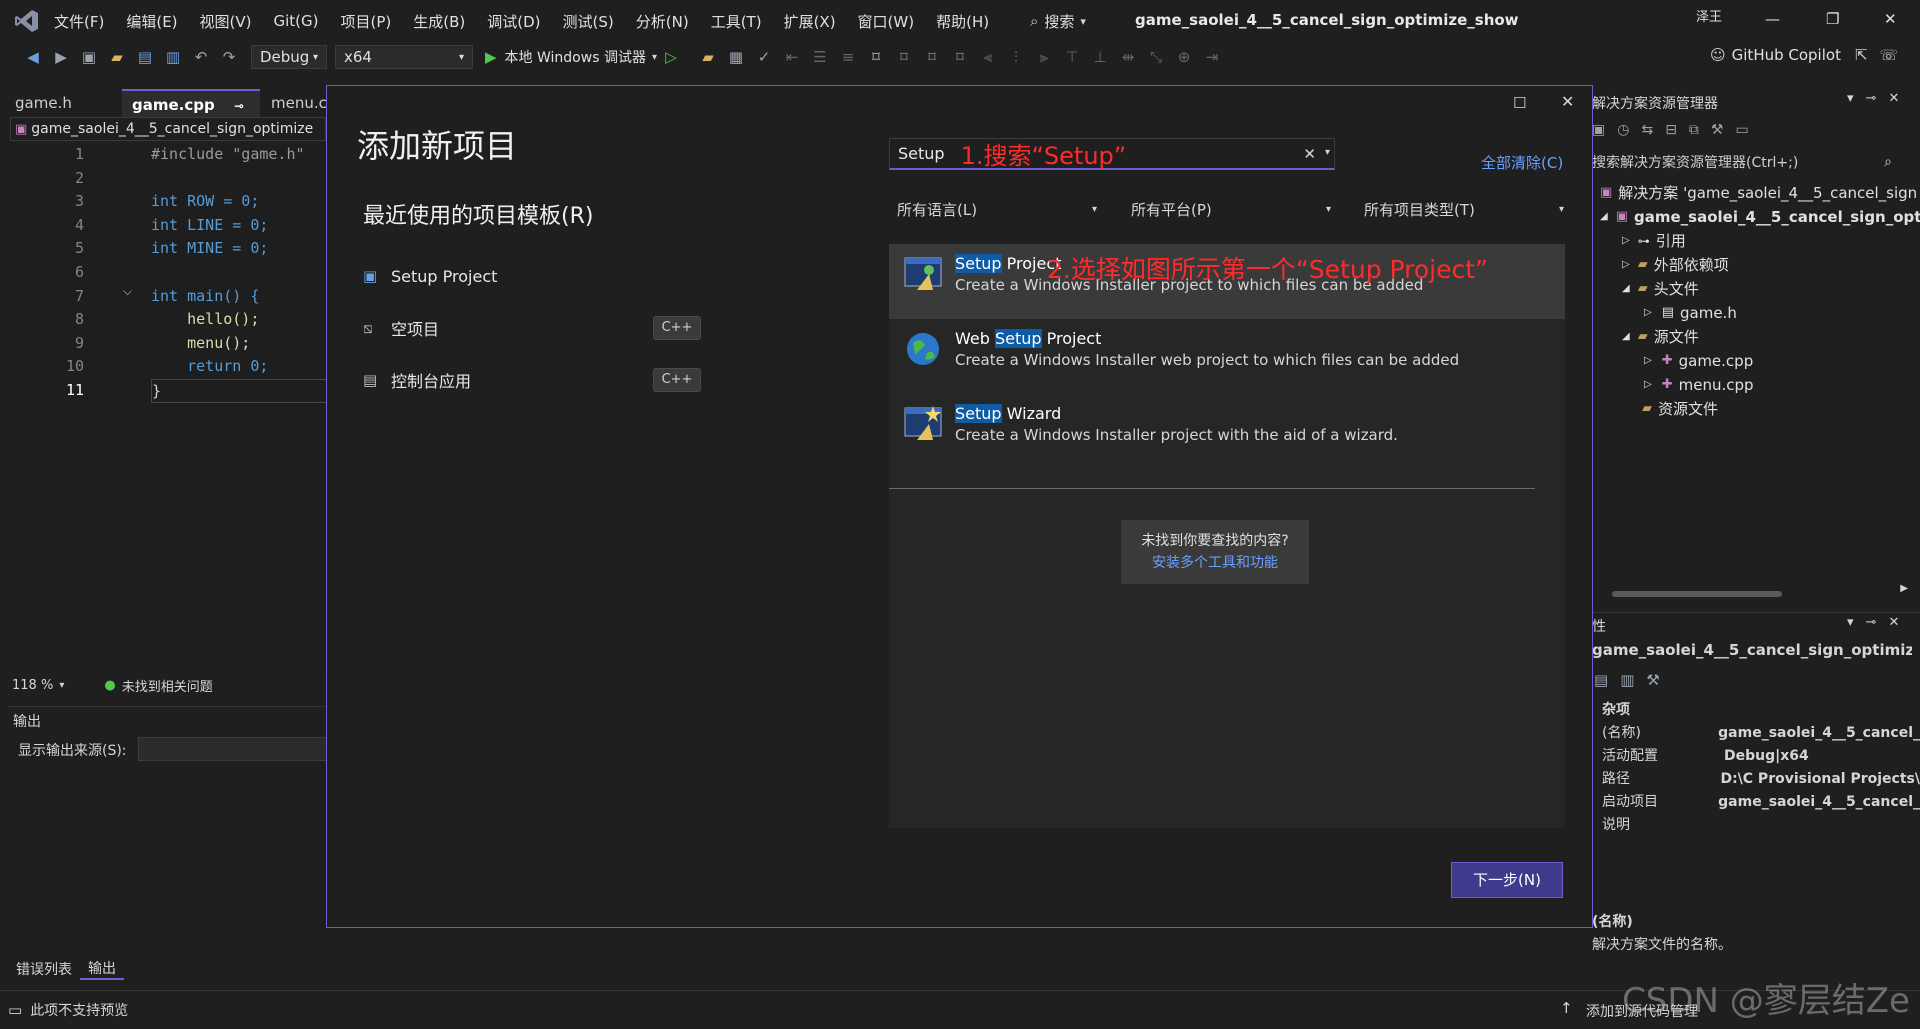 The height and width of the screenshot is (1029, 1920). Describe the element at coordinates (1671, 130) in the screenshot. I see `collapse-all-icon: ⊟` at that location.